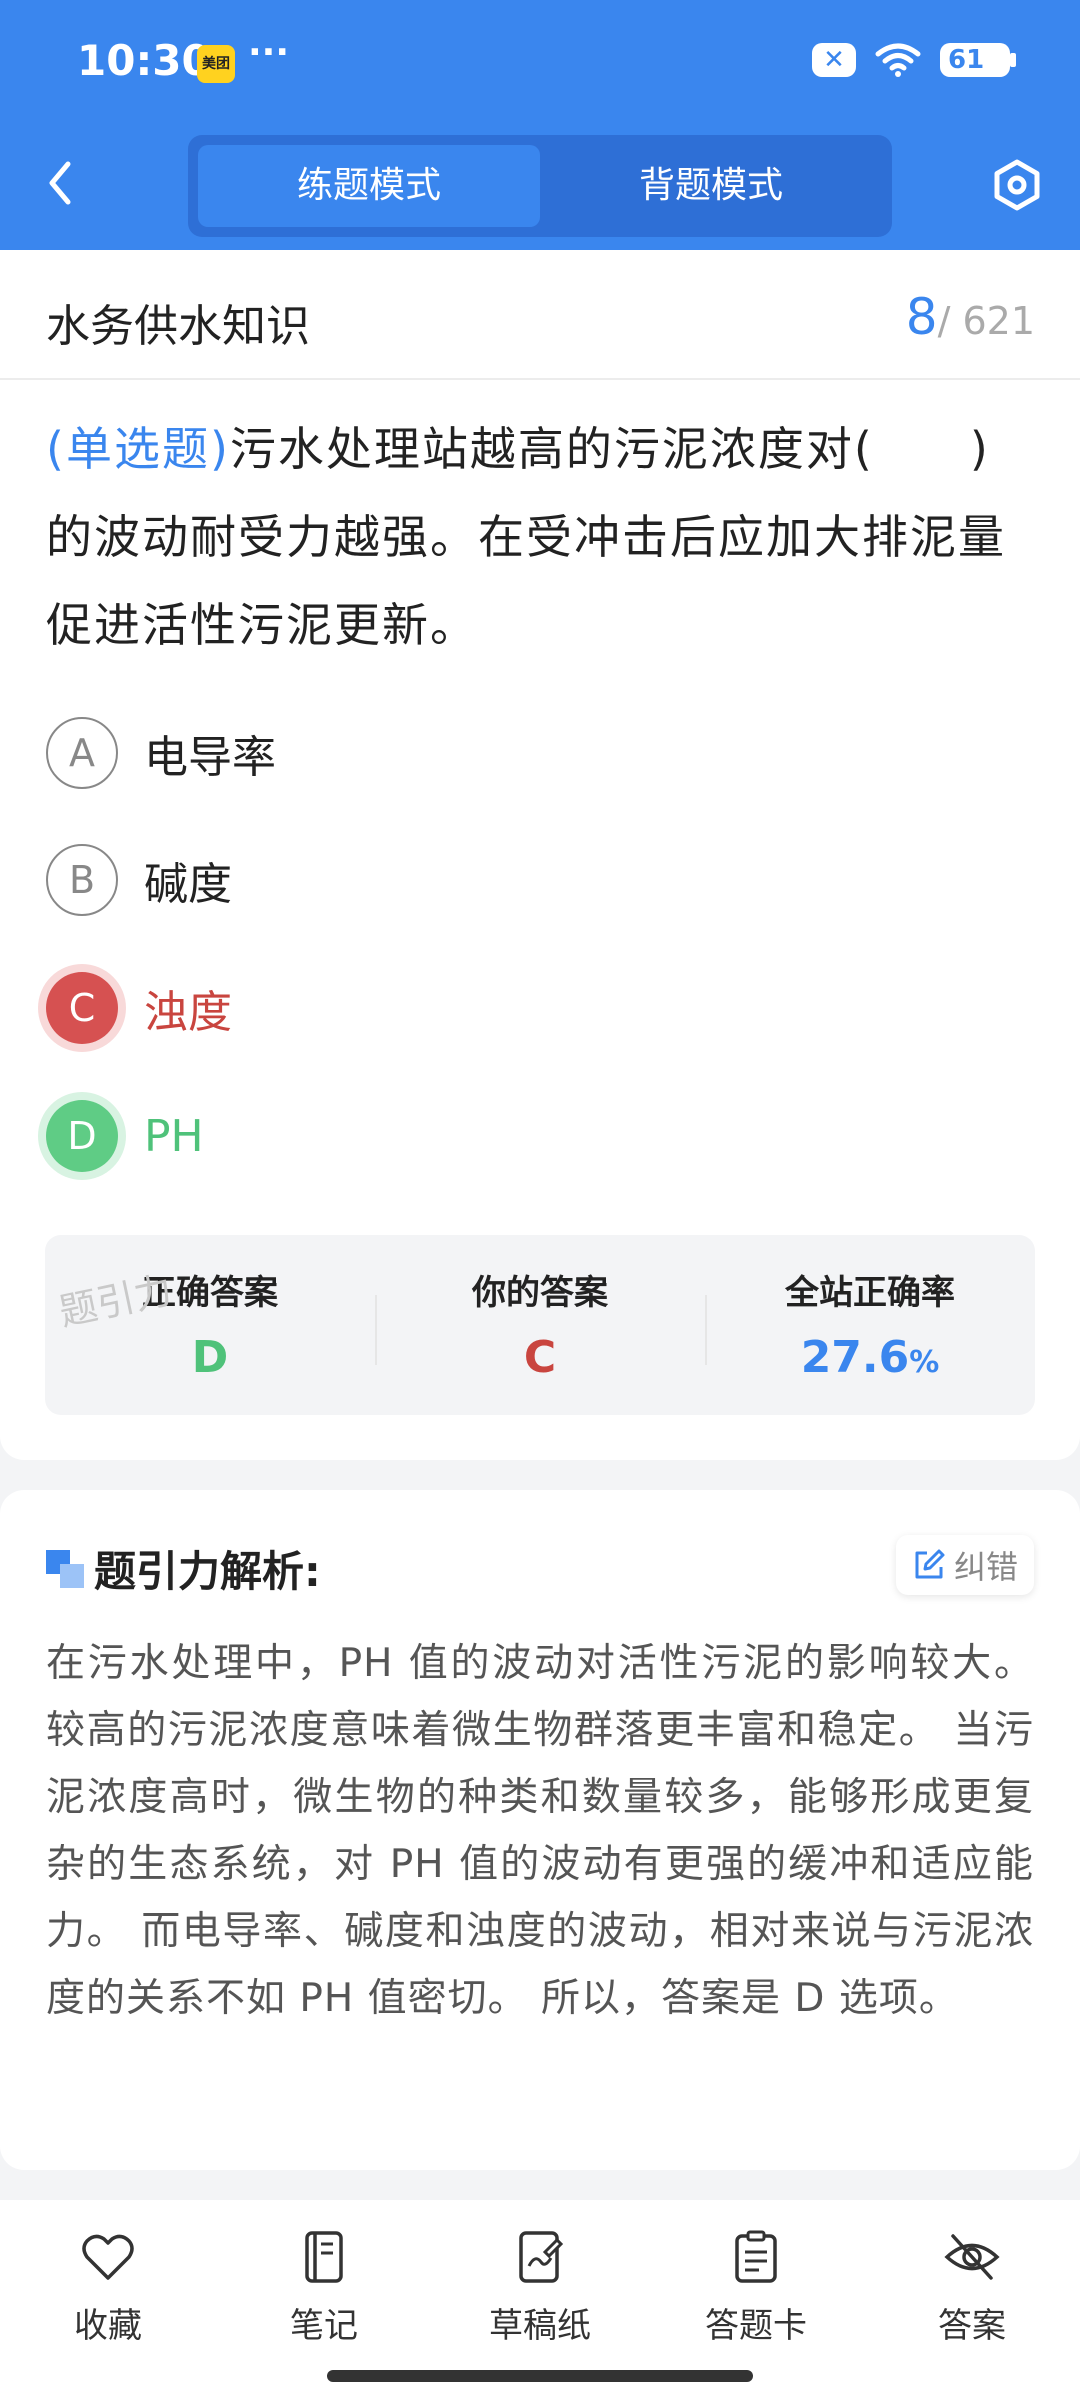 The width and height of the screenshot is (1080, 2400). What do you see at coordinates (870, 1293) in the screenshot?
I see `site-accuracy-label: 全站正确率` at bounding box center [870, 1293].